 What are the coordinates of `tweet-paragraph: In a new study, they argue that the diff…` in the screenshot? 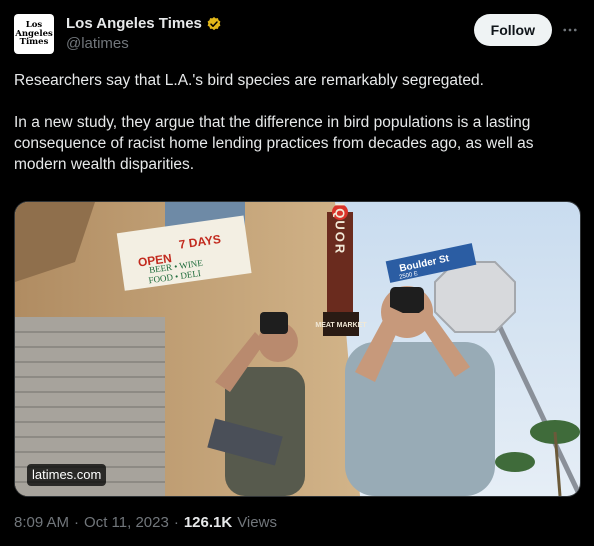 It's located at (274, 143).